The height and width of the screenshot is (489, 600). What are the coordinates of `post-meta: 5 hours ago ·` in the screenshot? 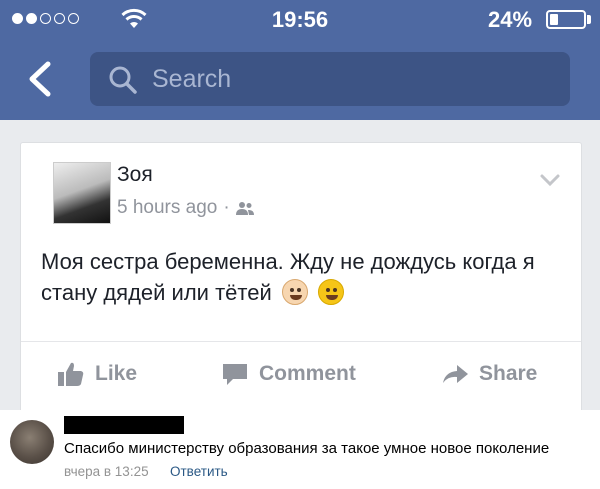 It's located at (185, 208).